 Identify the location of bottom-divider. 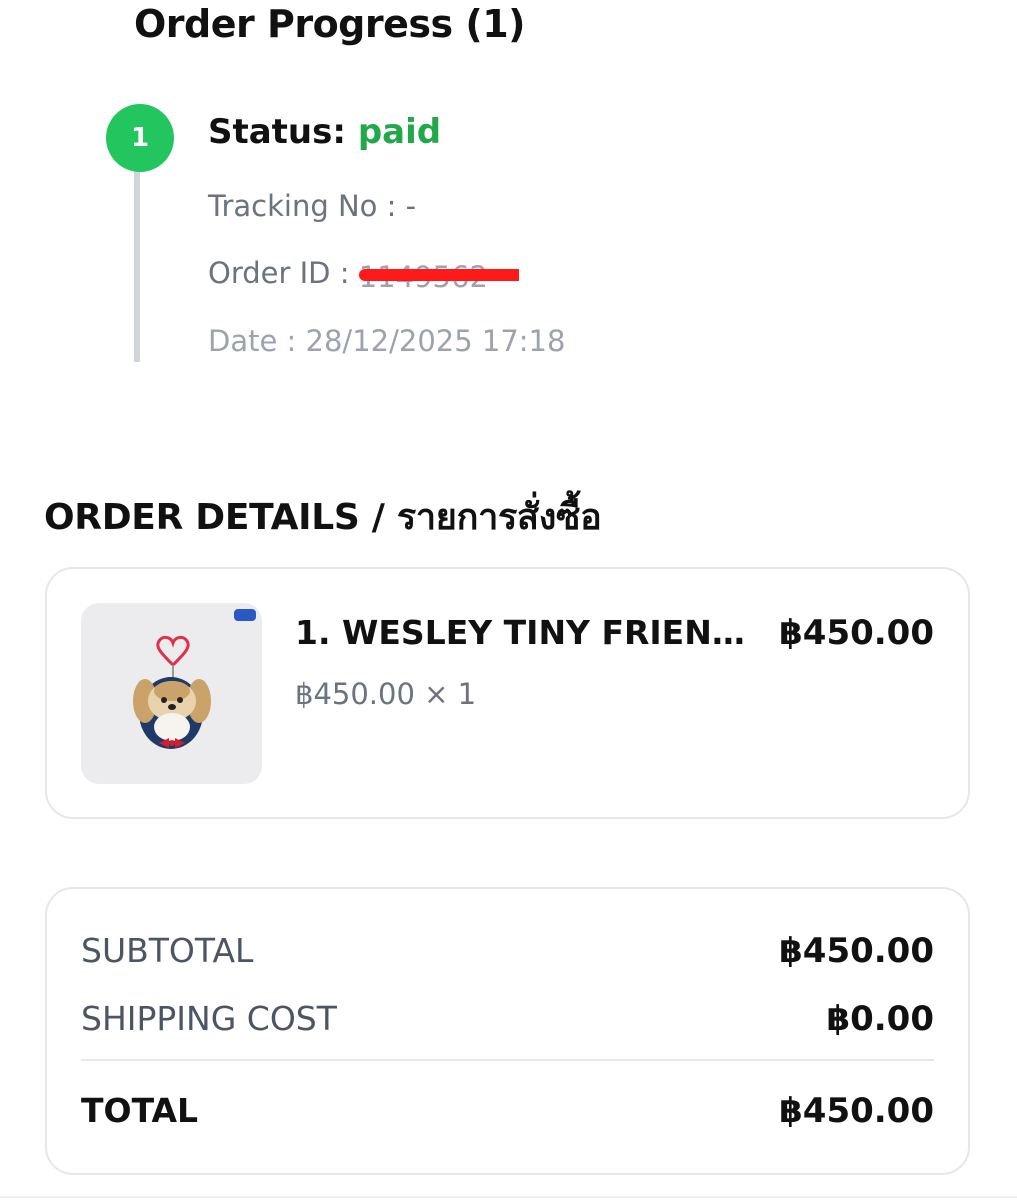
(508, 1197).